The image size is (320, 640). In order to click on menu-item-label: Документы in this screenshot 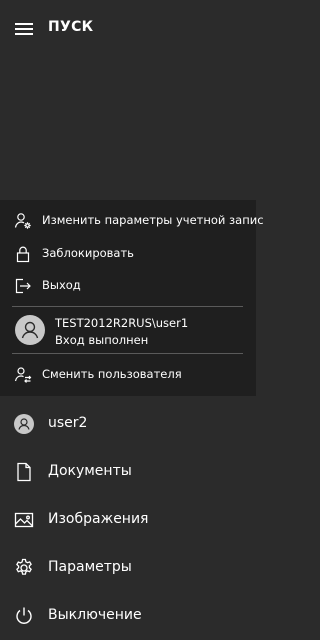, I will do `click(90, 471)`.